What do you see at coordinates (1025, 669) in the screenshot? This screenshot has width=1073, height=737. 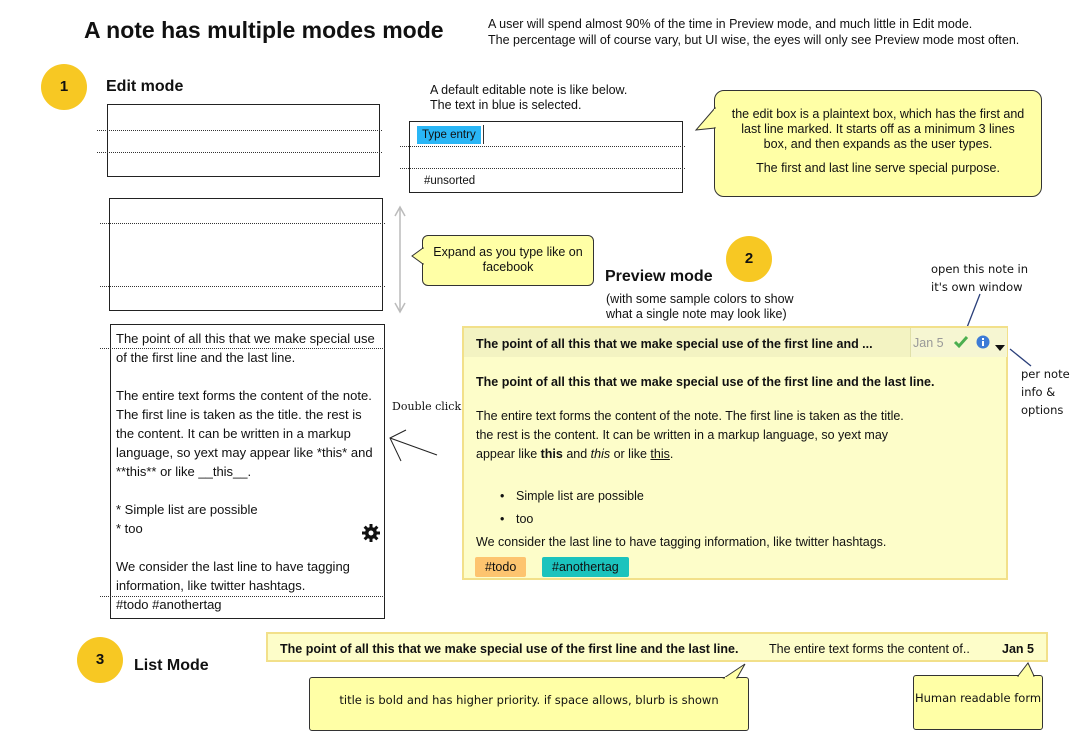 I see `callout-pointer` at bounding box center [1025, 669].